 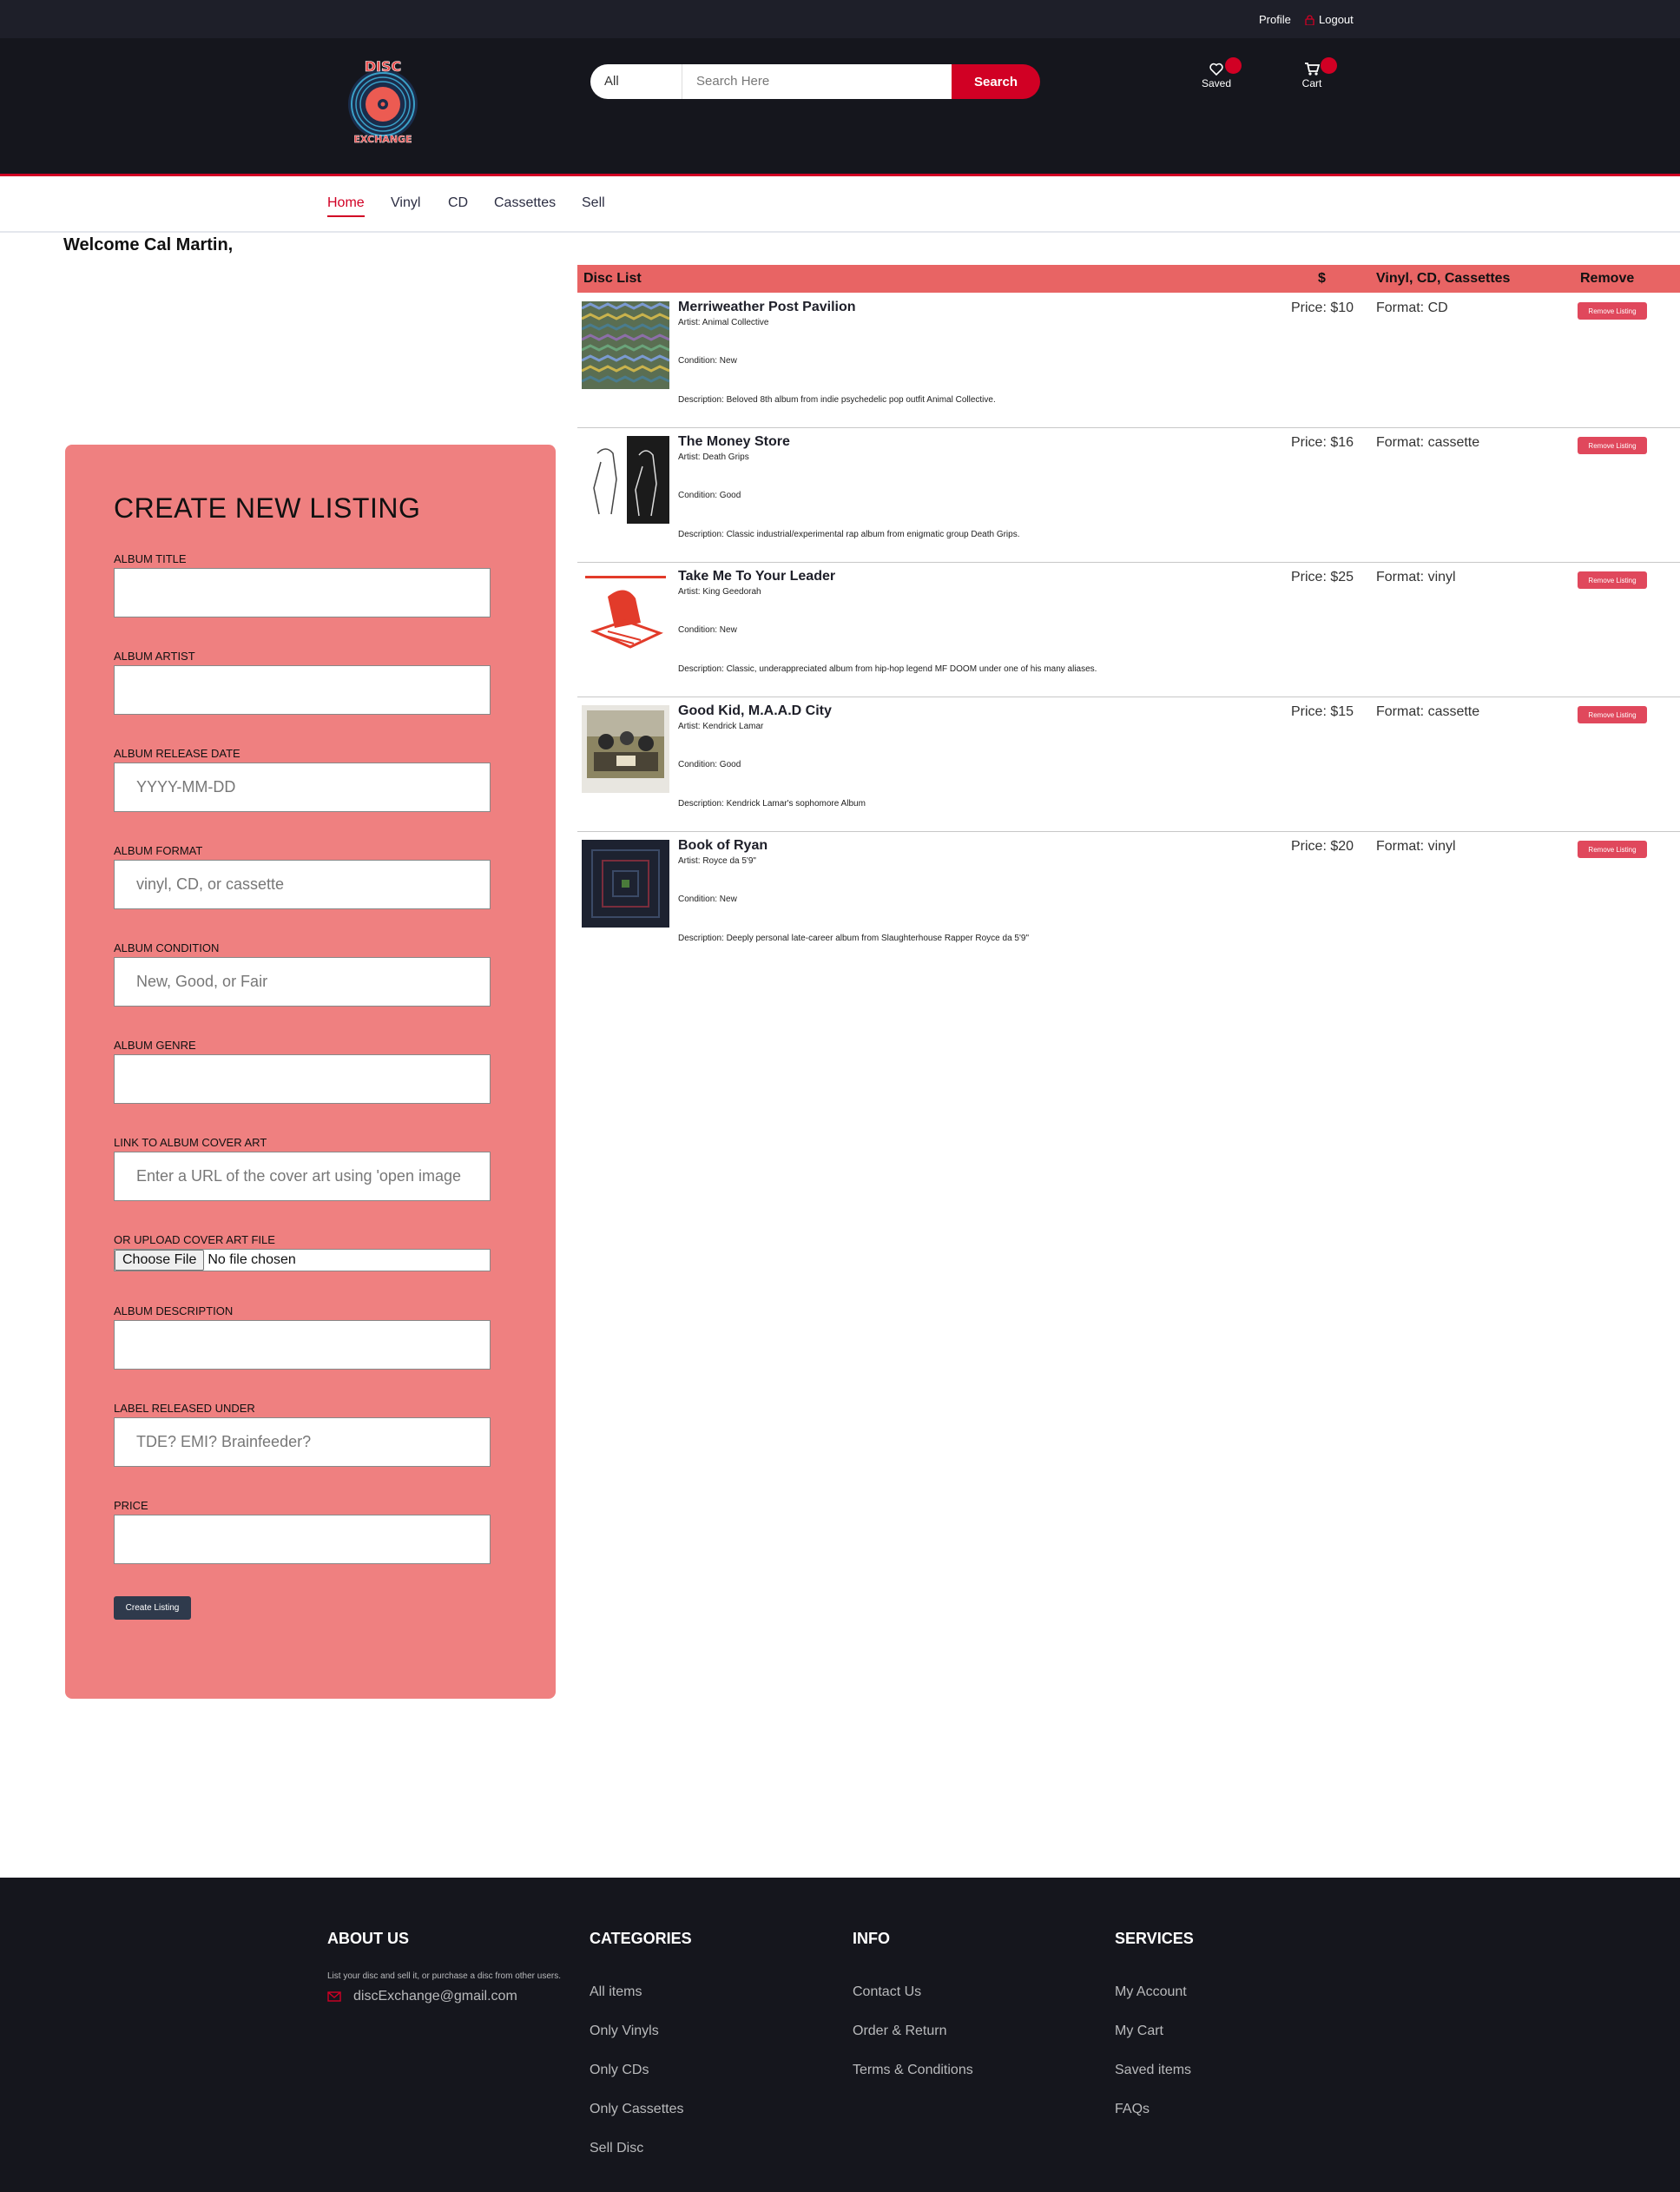 I want to click on album-format-input: vinyl, CD, or cassette, so click(x=302, y=884).